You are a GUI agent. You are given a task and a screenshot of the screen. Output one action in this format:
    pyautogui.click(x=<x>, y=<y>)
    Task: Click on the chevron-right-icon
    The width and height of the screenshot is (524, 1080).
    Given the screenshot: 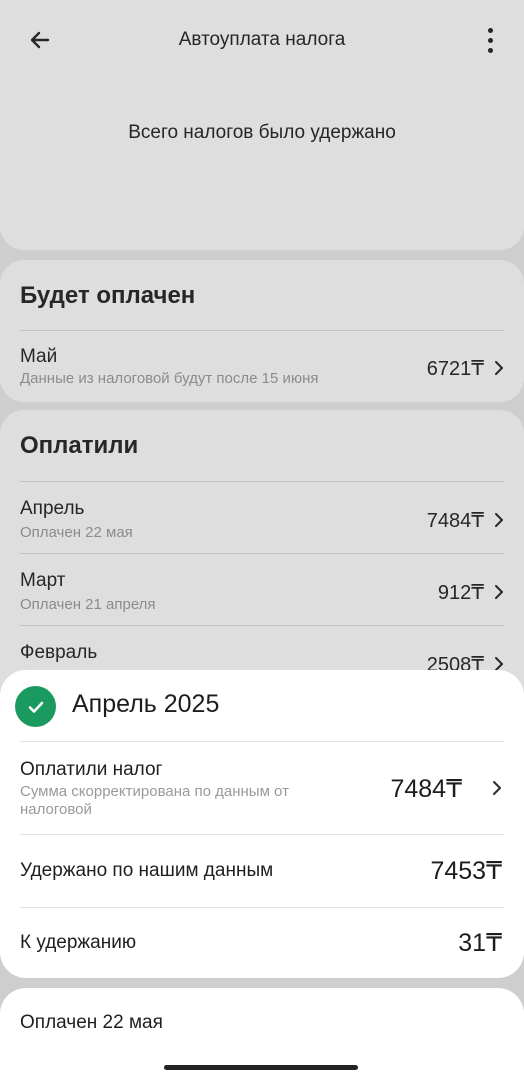 What is the action you would take?
    pyautogui.click(x=497, y=788)
    